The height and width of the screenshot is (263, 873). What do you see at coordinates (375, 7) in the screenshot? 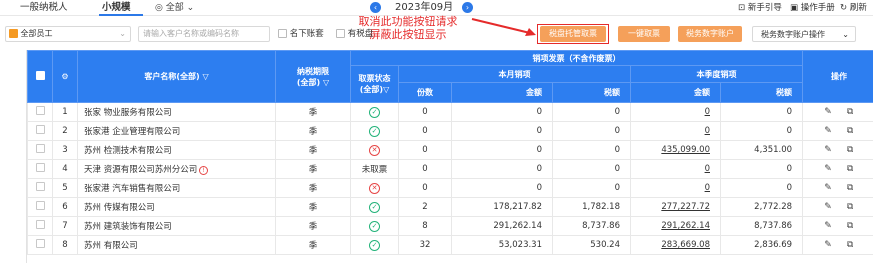
I see `prev-period-button: ‹` at bounding box center [375, 7].